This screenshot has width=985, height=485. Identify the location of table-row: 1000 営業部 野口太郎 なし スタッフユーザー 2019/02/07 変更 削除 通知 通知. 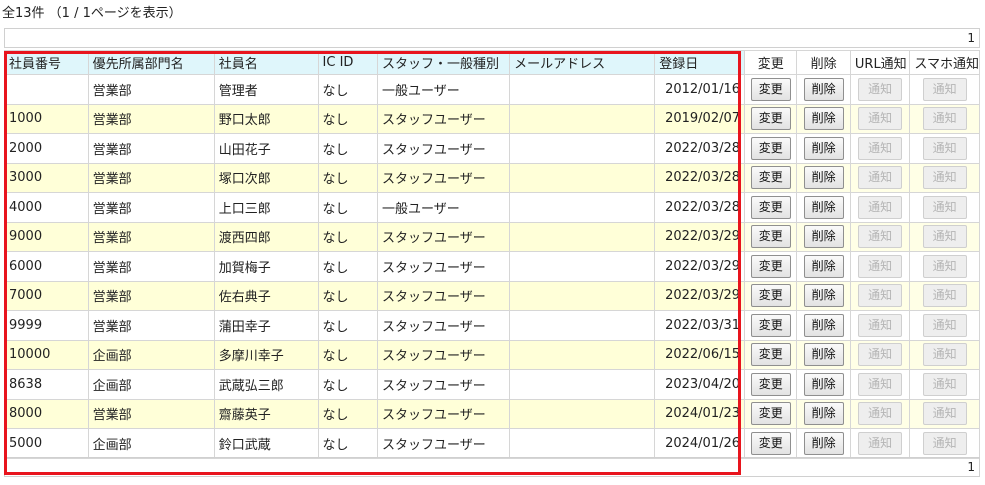
(492, 118).